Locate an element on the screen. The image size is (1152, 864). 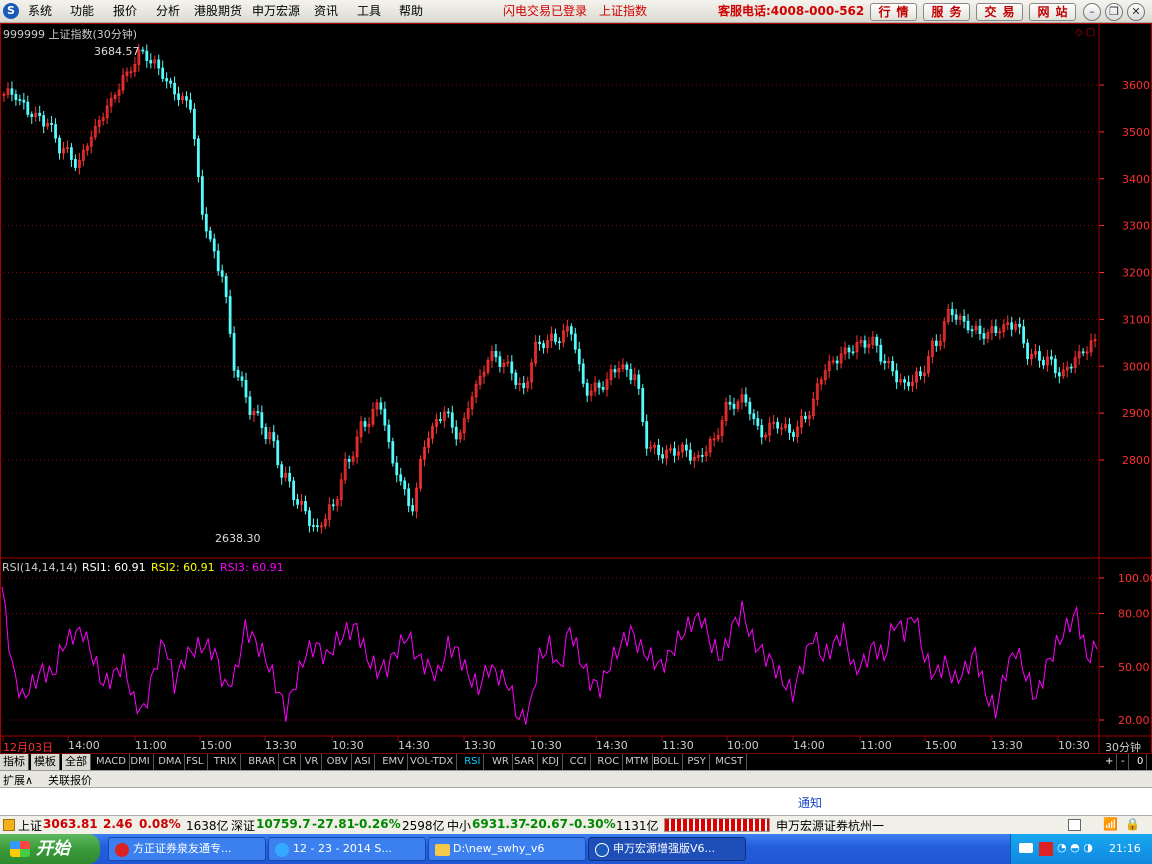
input-method-icon is located at coordinates (1046, 849).